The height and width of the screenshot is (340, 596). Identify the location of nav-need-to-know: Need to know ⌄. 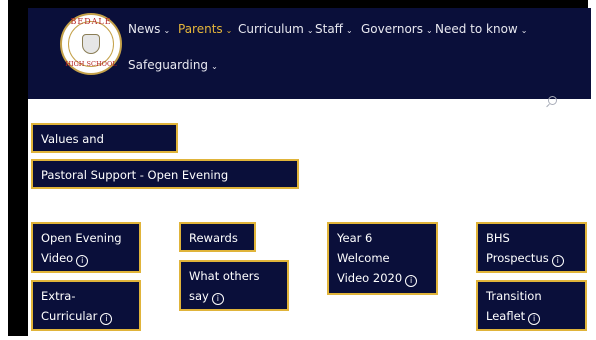
(481, 29).